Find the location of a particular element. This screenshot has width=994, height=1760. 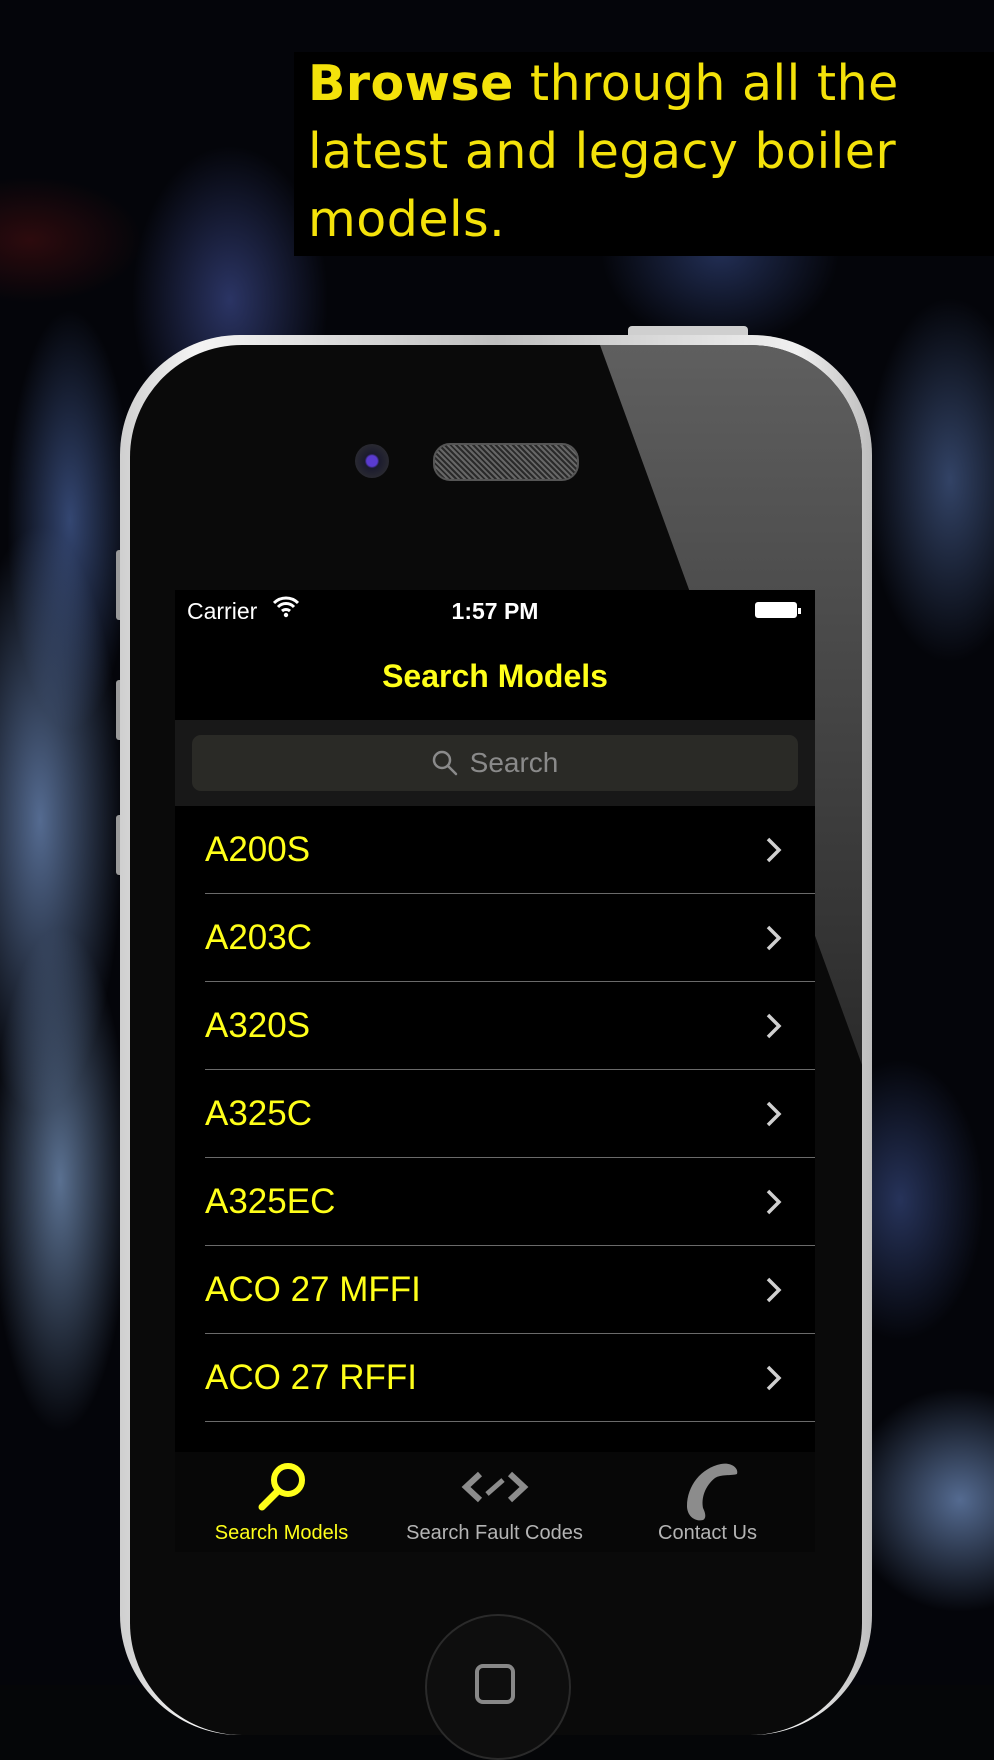

list-item: ACO 27 MFFI is located at coordinates (495, 1290).